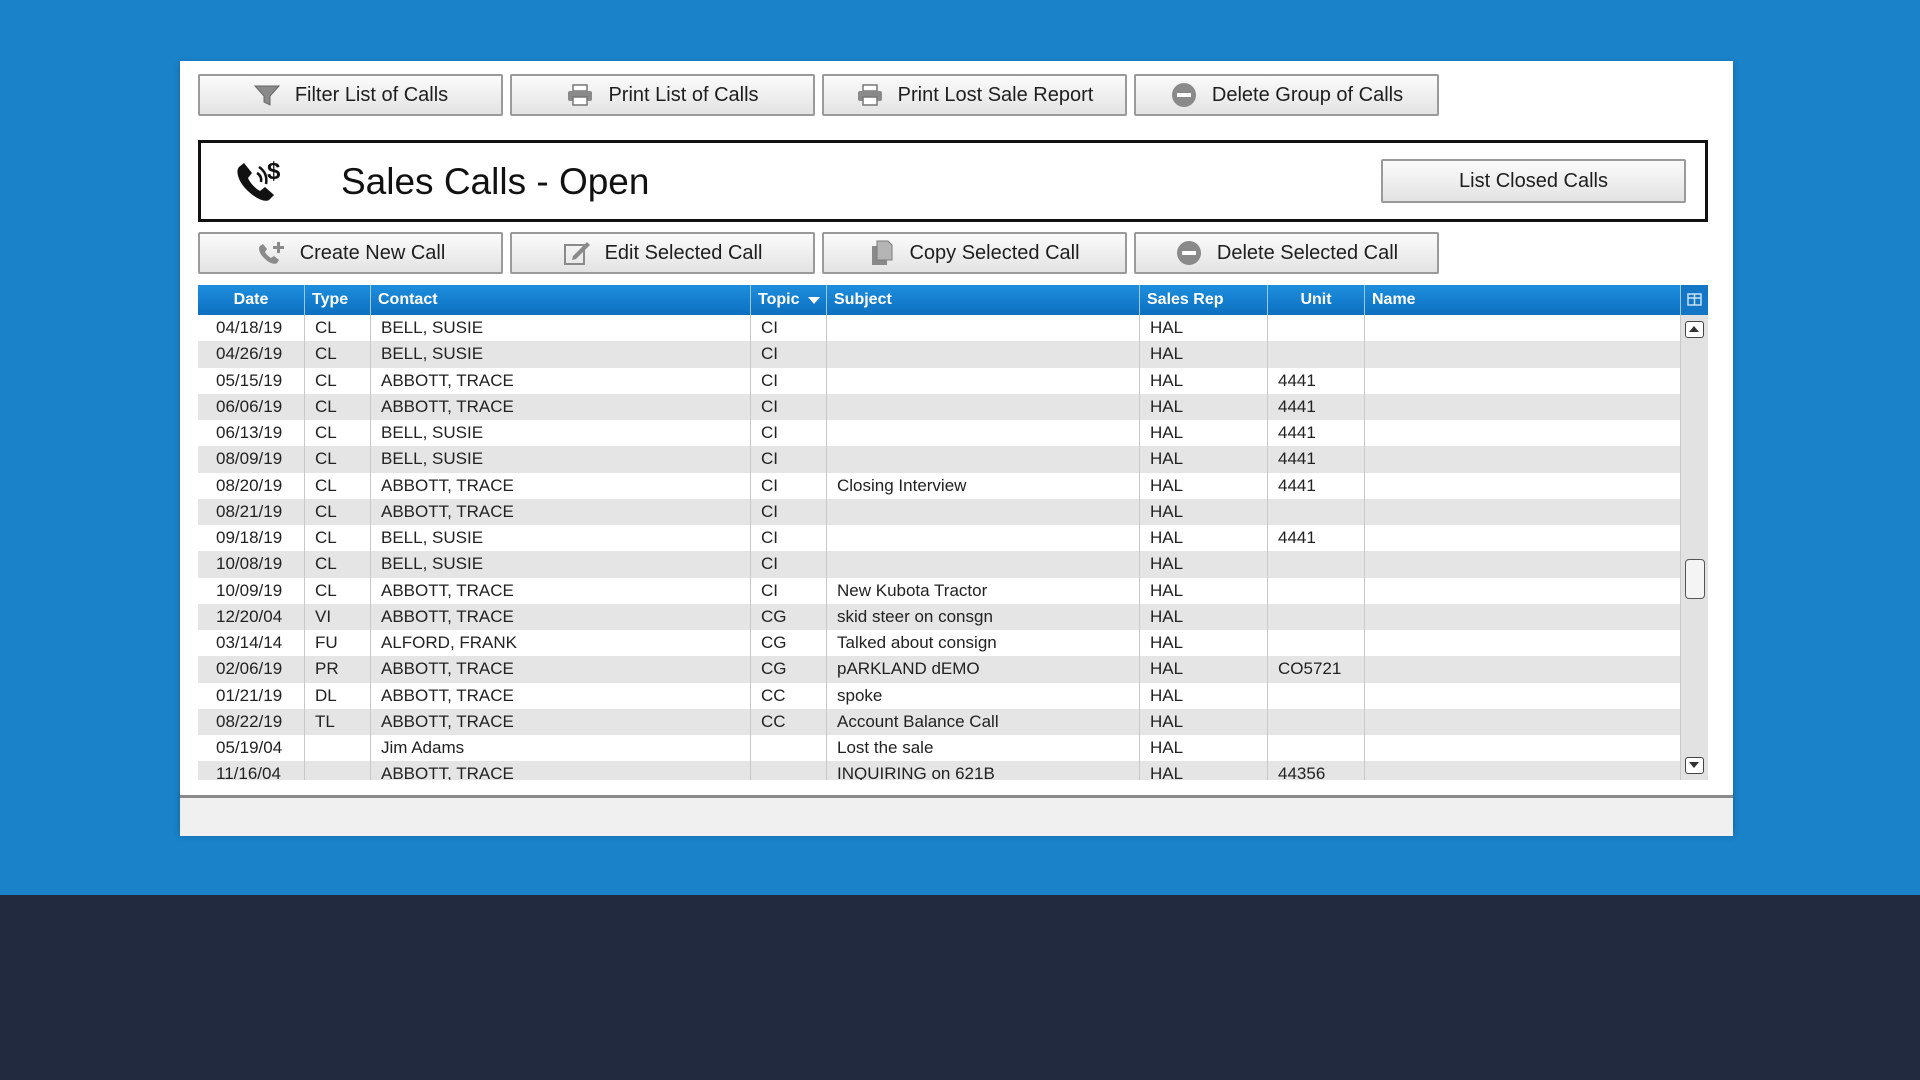  What do you see at coordinates (983, 300) in the screenshot?
I see `column-header-subject: Subject` at bounding box center [983, 300].